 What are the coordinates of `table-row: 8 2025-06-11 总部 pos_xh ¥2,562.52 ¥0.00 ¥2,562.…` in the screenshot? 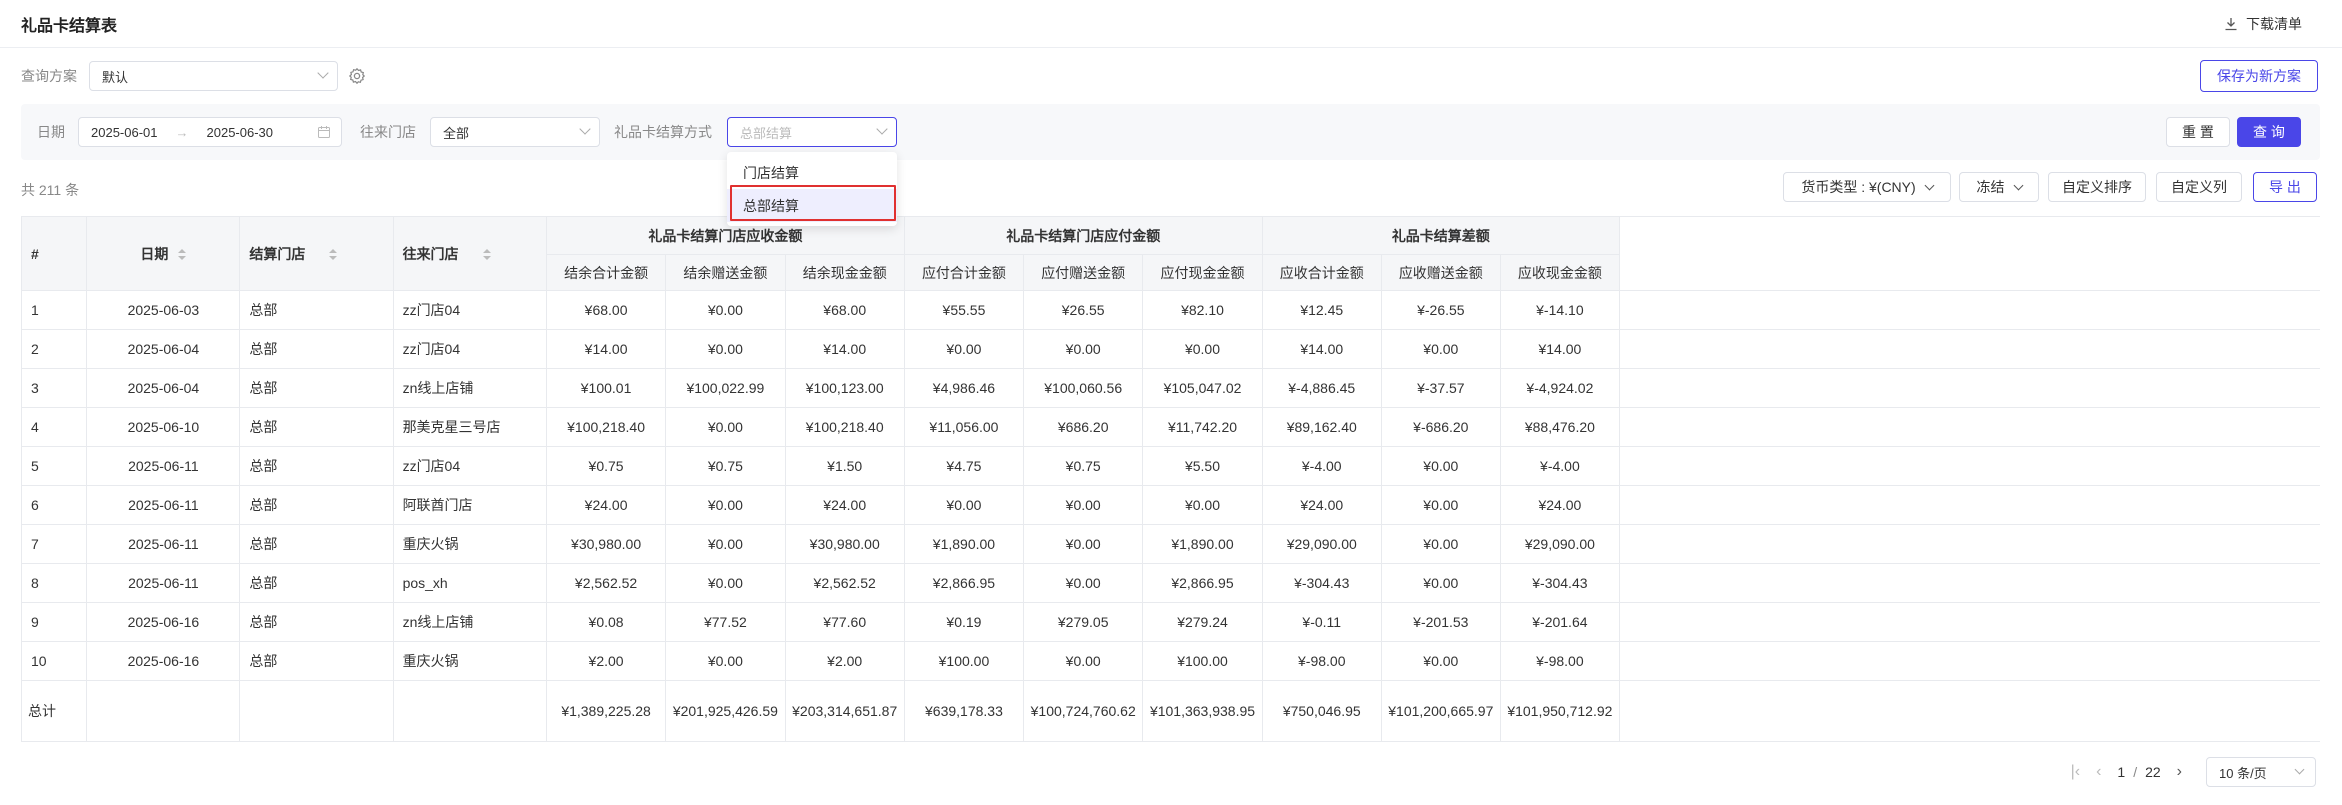 It's located at (1170, 583).